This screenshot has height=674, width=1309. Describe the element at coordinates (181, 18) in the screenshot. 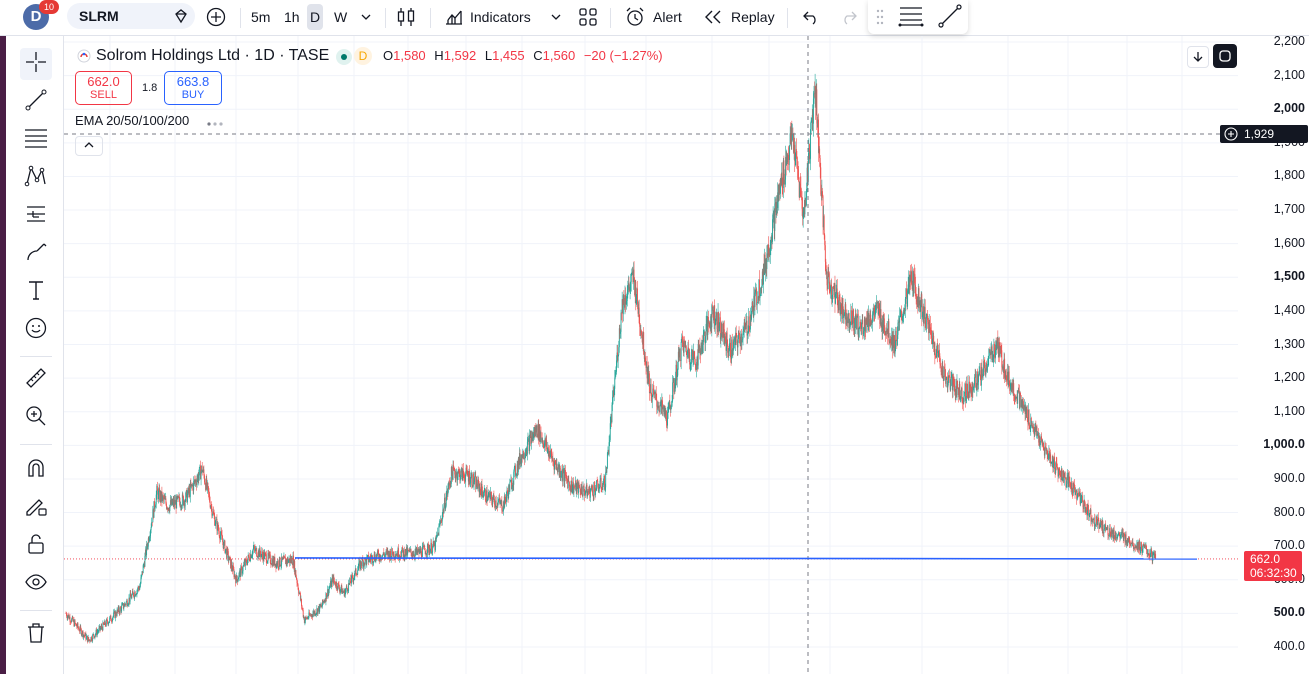

I see `diamond-icon` at that location.